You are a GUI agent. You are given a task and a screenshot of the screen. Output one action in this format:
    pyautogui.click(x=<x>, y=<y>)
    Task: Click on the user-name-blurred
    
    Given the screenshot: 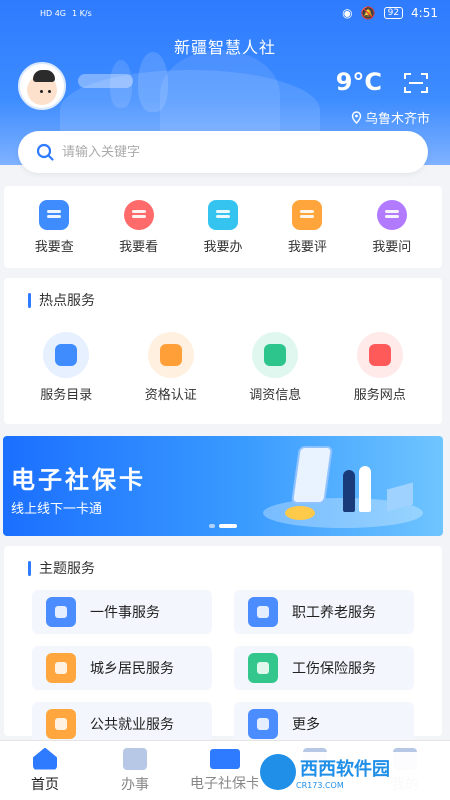 What is the action you would take?
    pyautogui.click(x=105, y=81)
    